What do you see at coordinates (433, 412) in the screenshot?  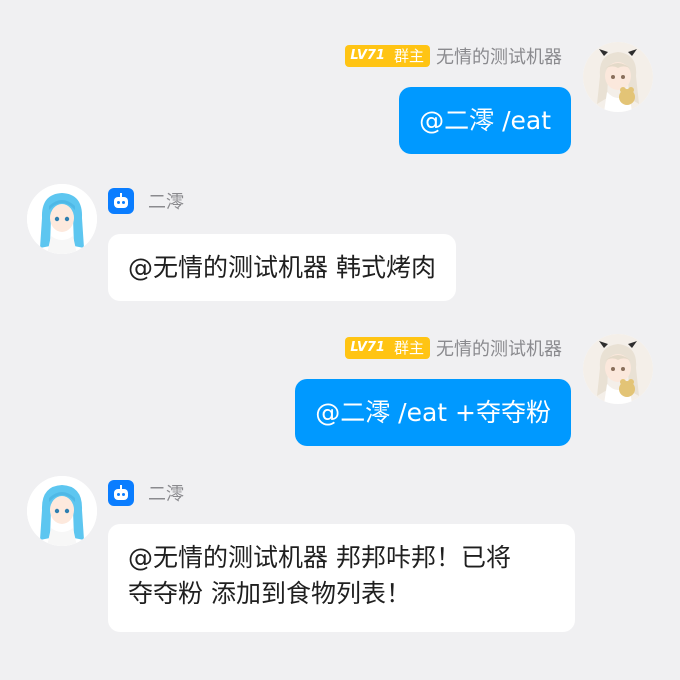 I see `message-bubble: @二澪 /eat +夺夺粉` at bounding box center [433, 412].